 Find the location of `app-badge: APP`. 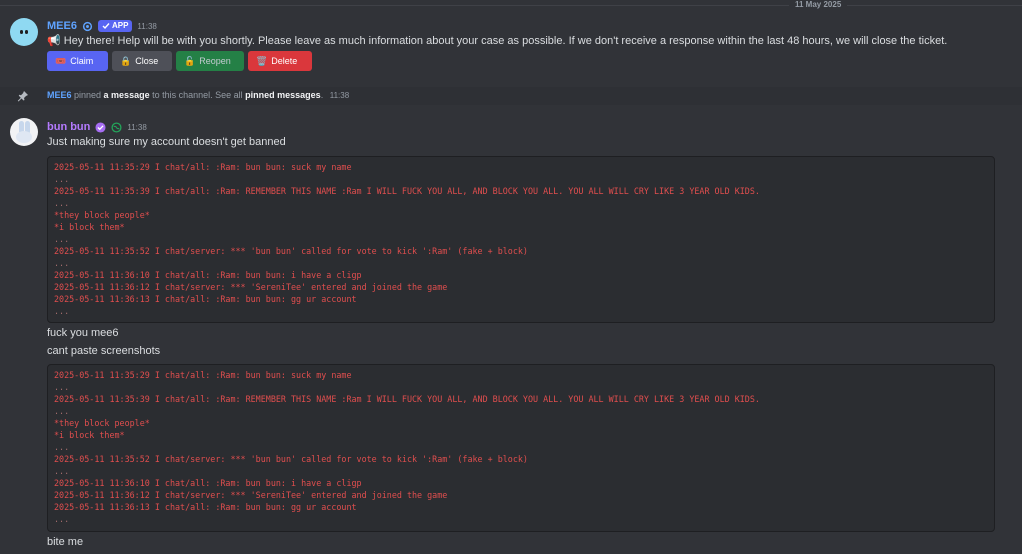

app-badge: APP is located at coordinates (115, 26).